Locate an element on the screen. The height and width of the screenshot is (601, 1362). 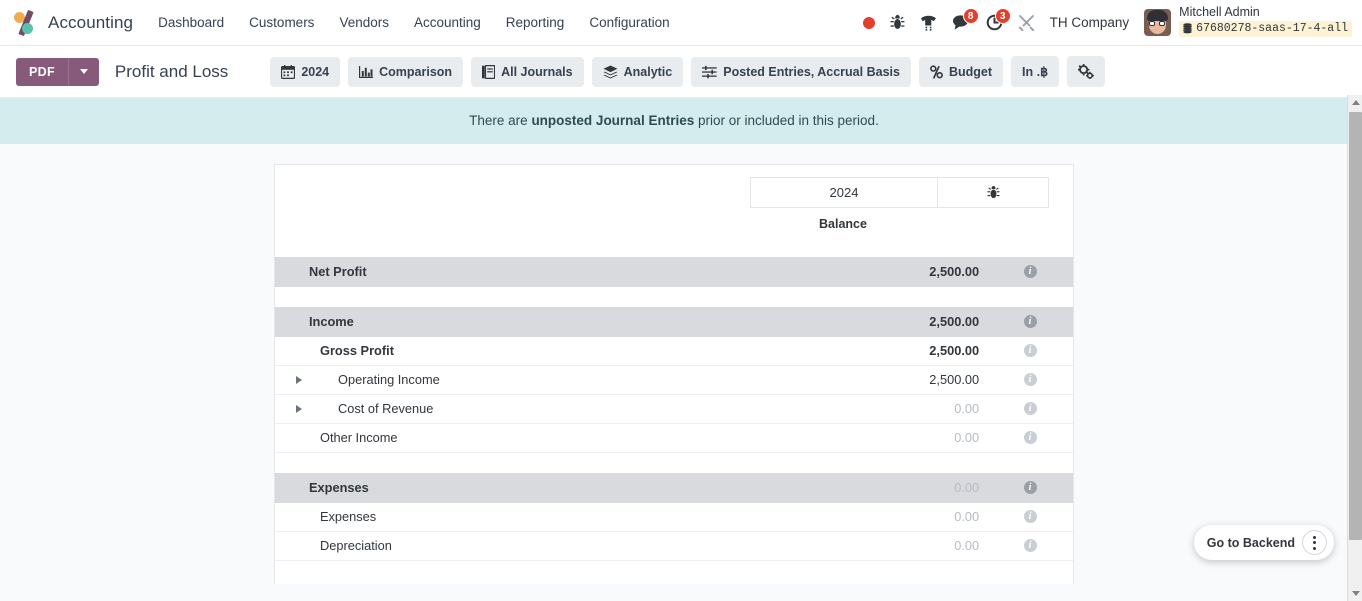
scrollbar-thumb is located at coordinates (1355, 326).